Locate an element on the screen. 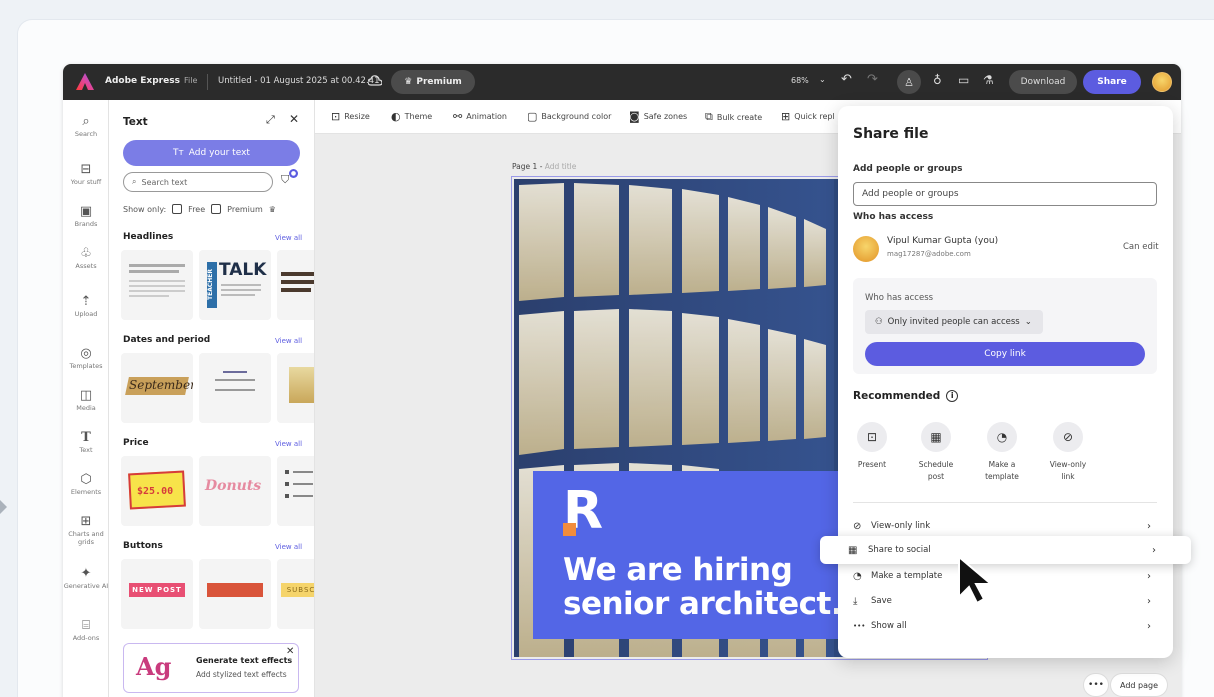 The width and height of the screenshot is (1214, 697). rail-item-templates: ◎ Templates is located at coordinates (86, 358).